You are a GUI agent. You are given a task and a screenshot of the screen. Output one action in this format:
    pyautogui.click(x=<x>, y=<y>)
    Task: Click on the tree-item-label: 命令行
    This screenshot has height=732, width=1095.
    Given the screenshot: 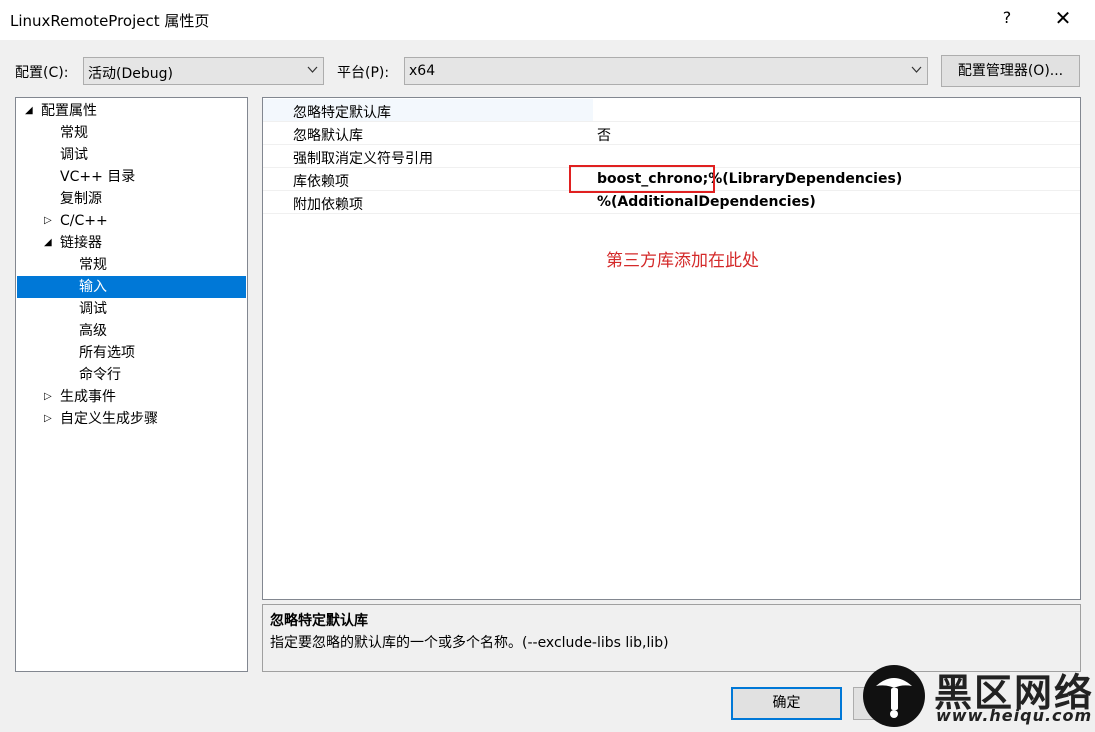 What is the action you would take?
    pyautogui.click(x=100, y=375)
    